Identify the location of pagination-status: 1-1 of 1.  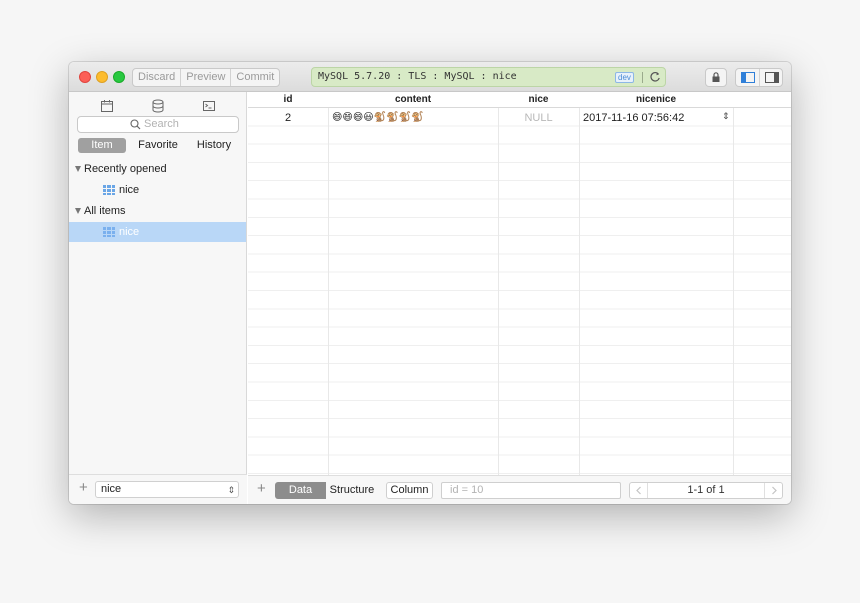
(706, 490).